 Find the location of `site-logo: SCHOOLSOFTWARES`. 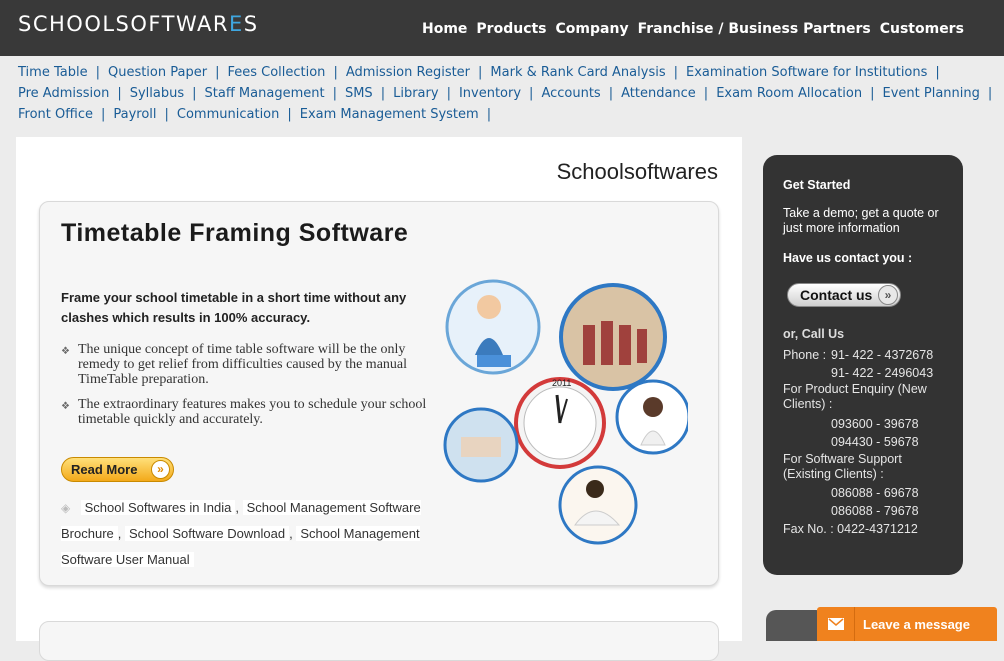

site-logo: SCHOOLSOFTWARES is located at coordinates (138, 24).